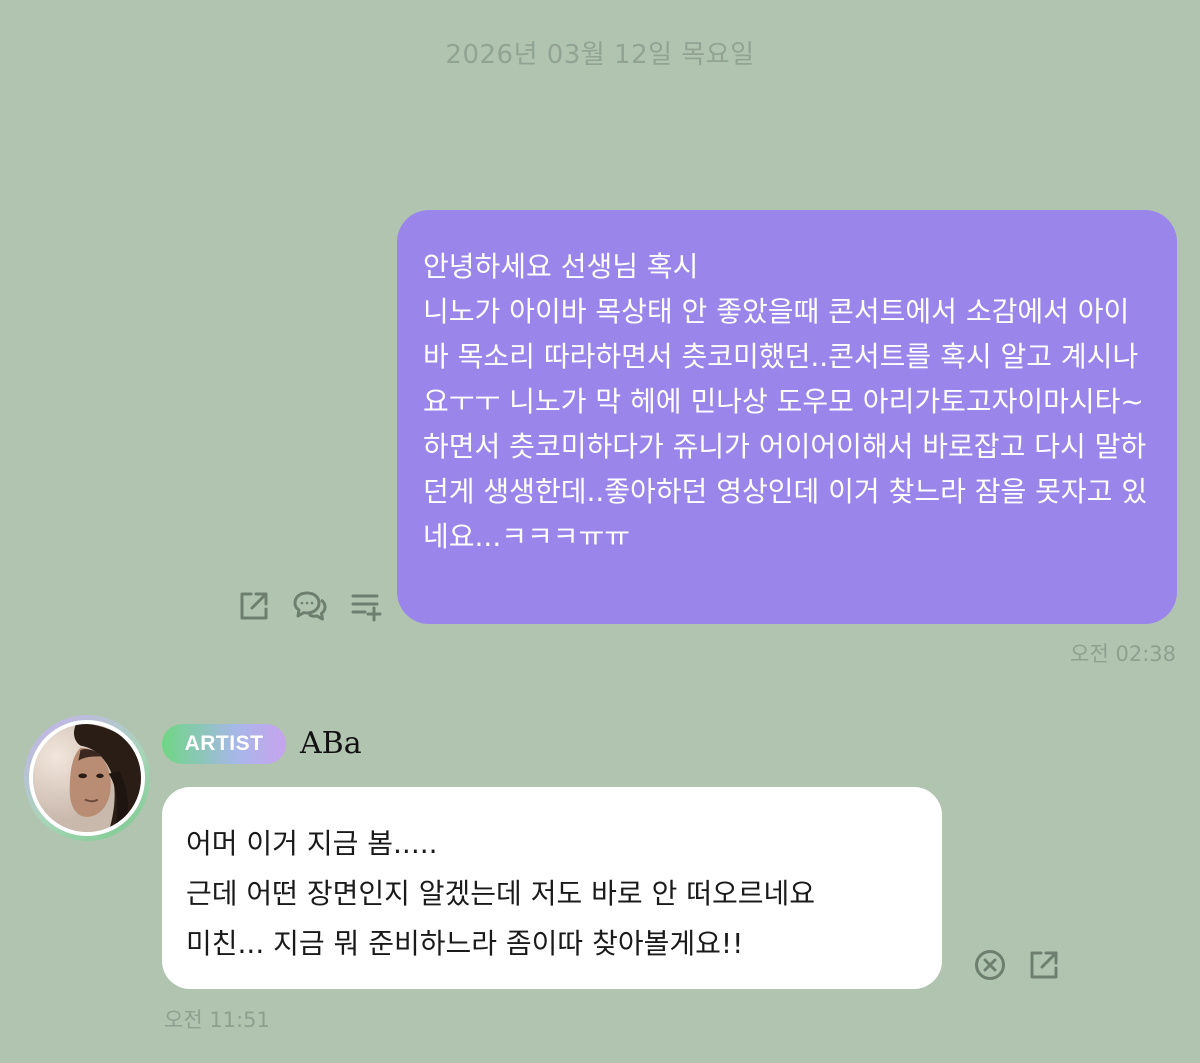 The height and width of the screenshot is (1063, 1200). I want to click on chat-bubbles-icon, so click(310, 606).